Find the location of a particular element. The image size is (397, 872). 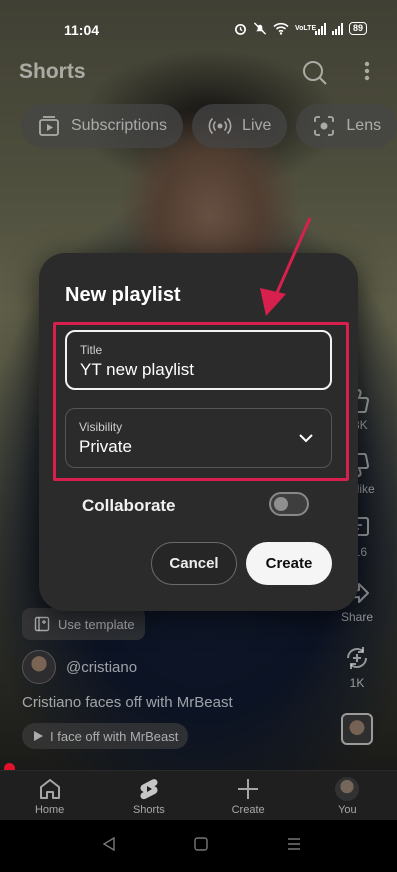

remix-button: 1K is located at coordinates (357, 667).